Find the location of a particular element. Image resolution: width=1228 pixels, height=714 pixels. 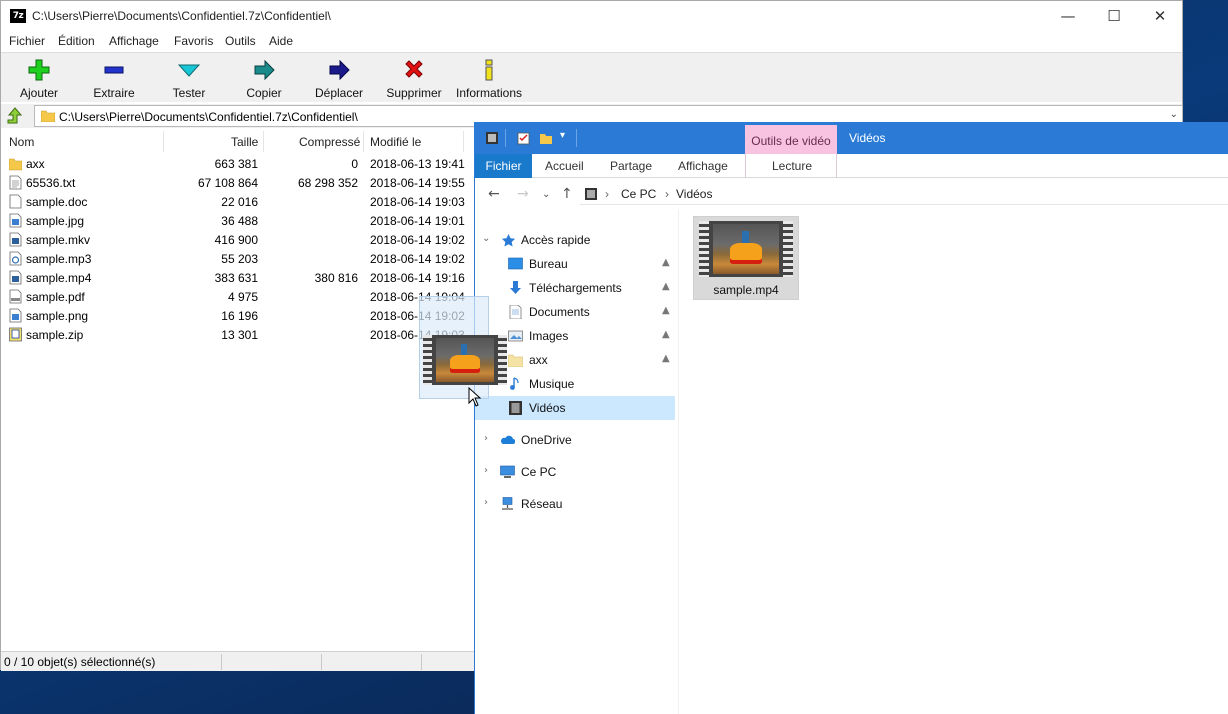

network-icon is located at coordinates (507, 503).